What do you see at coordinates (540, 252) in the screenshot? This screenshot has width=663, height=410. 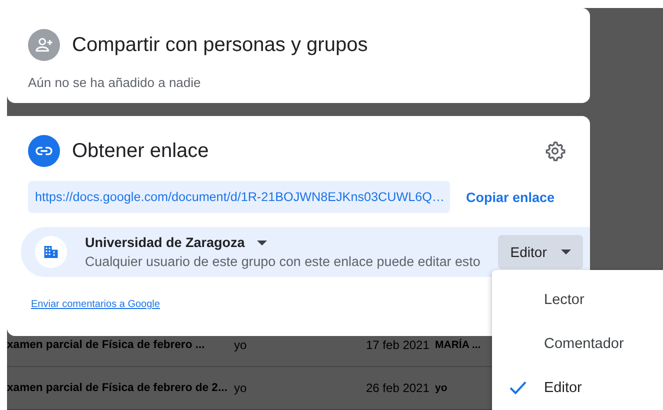 I see `role-dropdown: Editor` at bounding box center [540, 252].